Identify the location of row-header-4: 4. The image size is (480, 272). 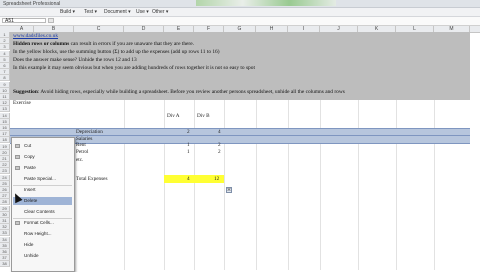
(5, 53).